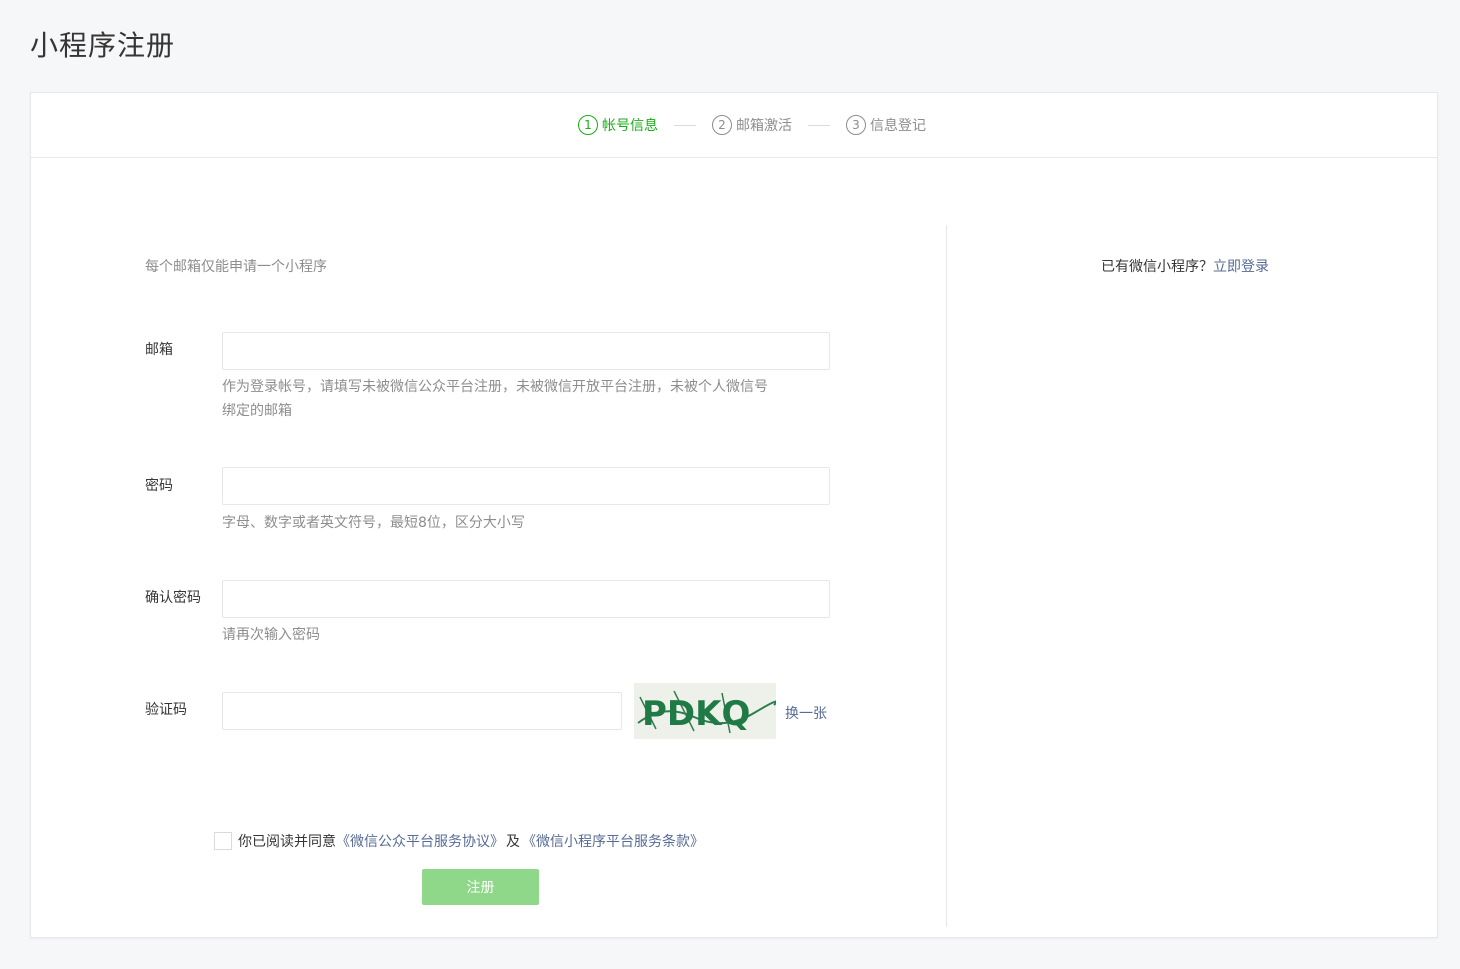 The image size is (1460, 969). What do you see at coordinates (103, 45) in the screenshot?
I see `page-title: 小程序注册` at bounding box center [103, 45].